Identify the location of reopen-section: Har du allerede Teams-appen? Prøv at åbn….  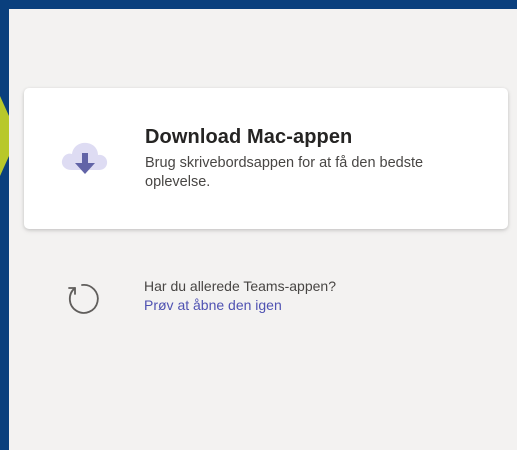
(266, 304).